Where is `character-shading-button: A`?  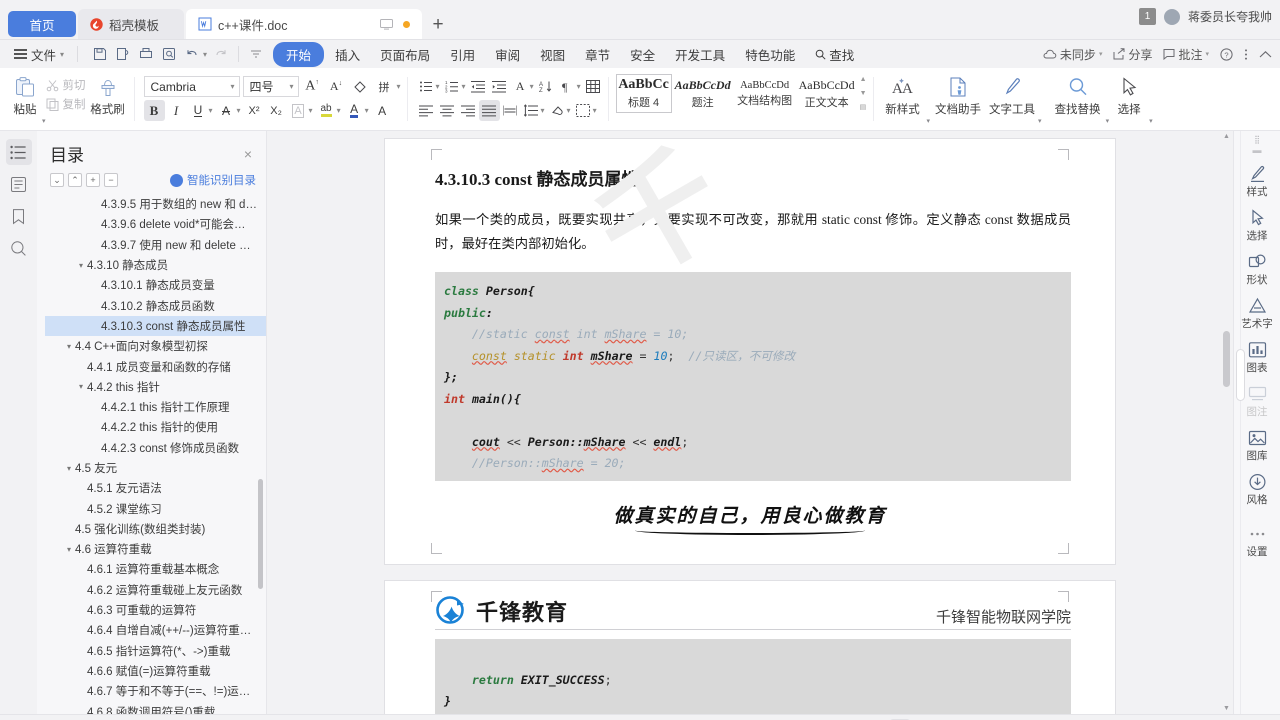 character-shading-button: A is located at coordinates (382, 110).